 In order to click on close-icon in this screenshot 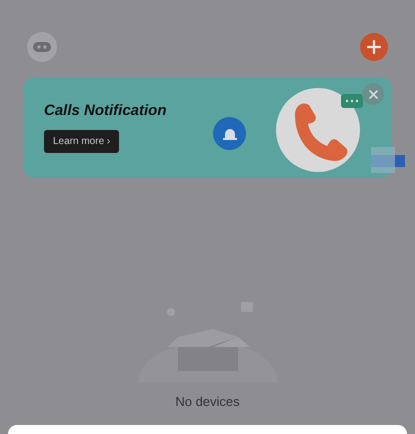, I will do `click(373, 94)`.